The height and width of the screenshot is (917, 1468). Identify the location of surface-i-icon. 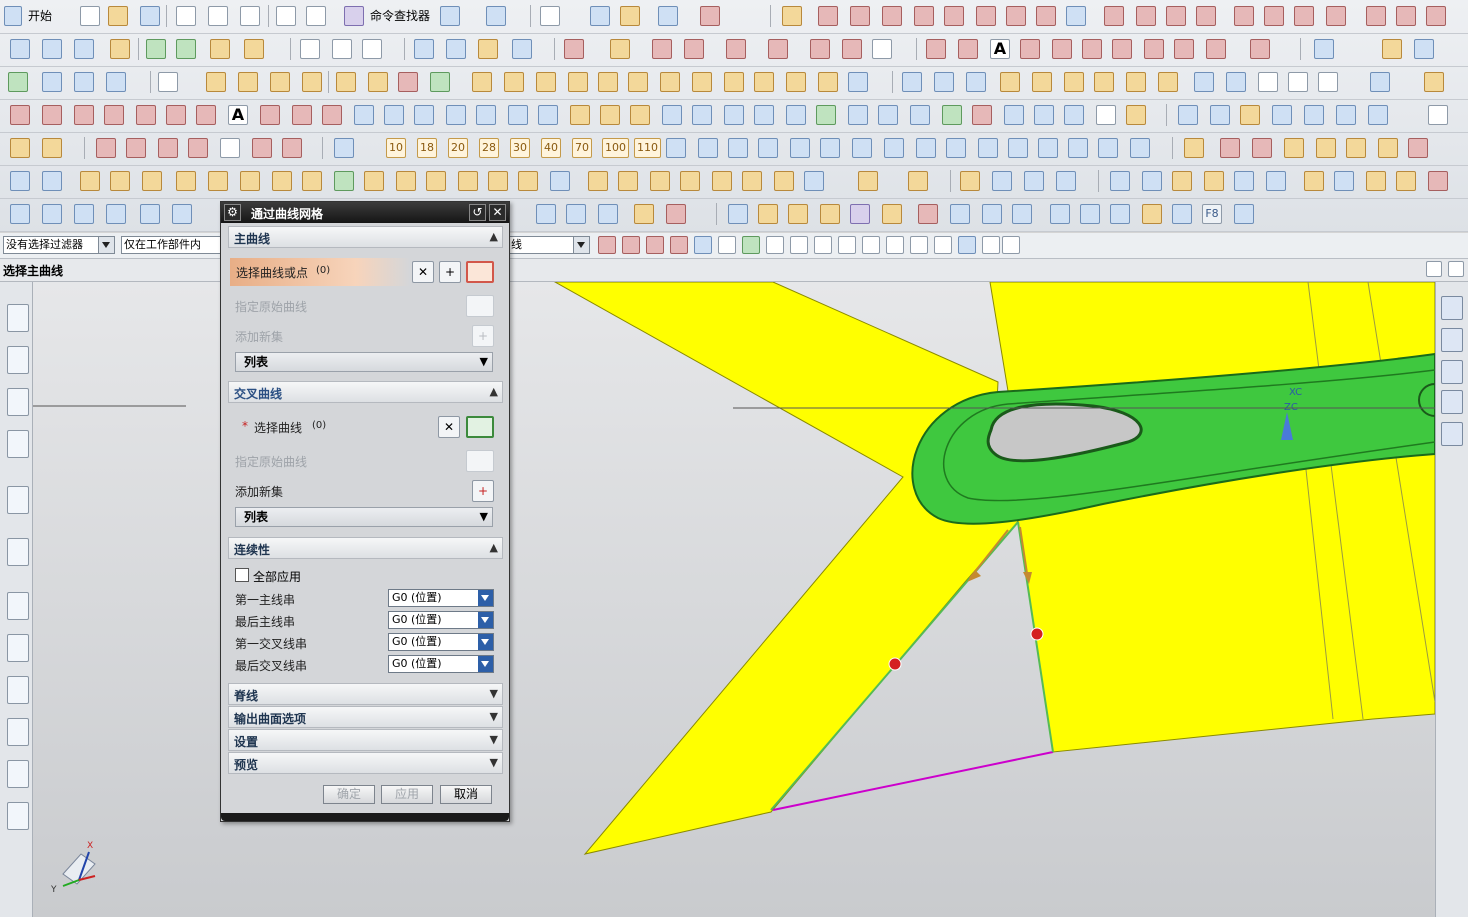
(610, 115).